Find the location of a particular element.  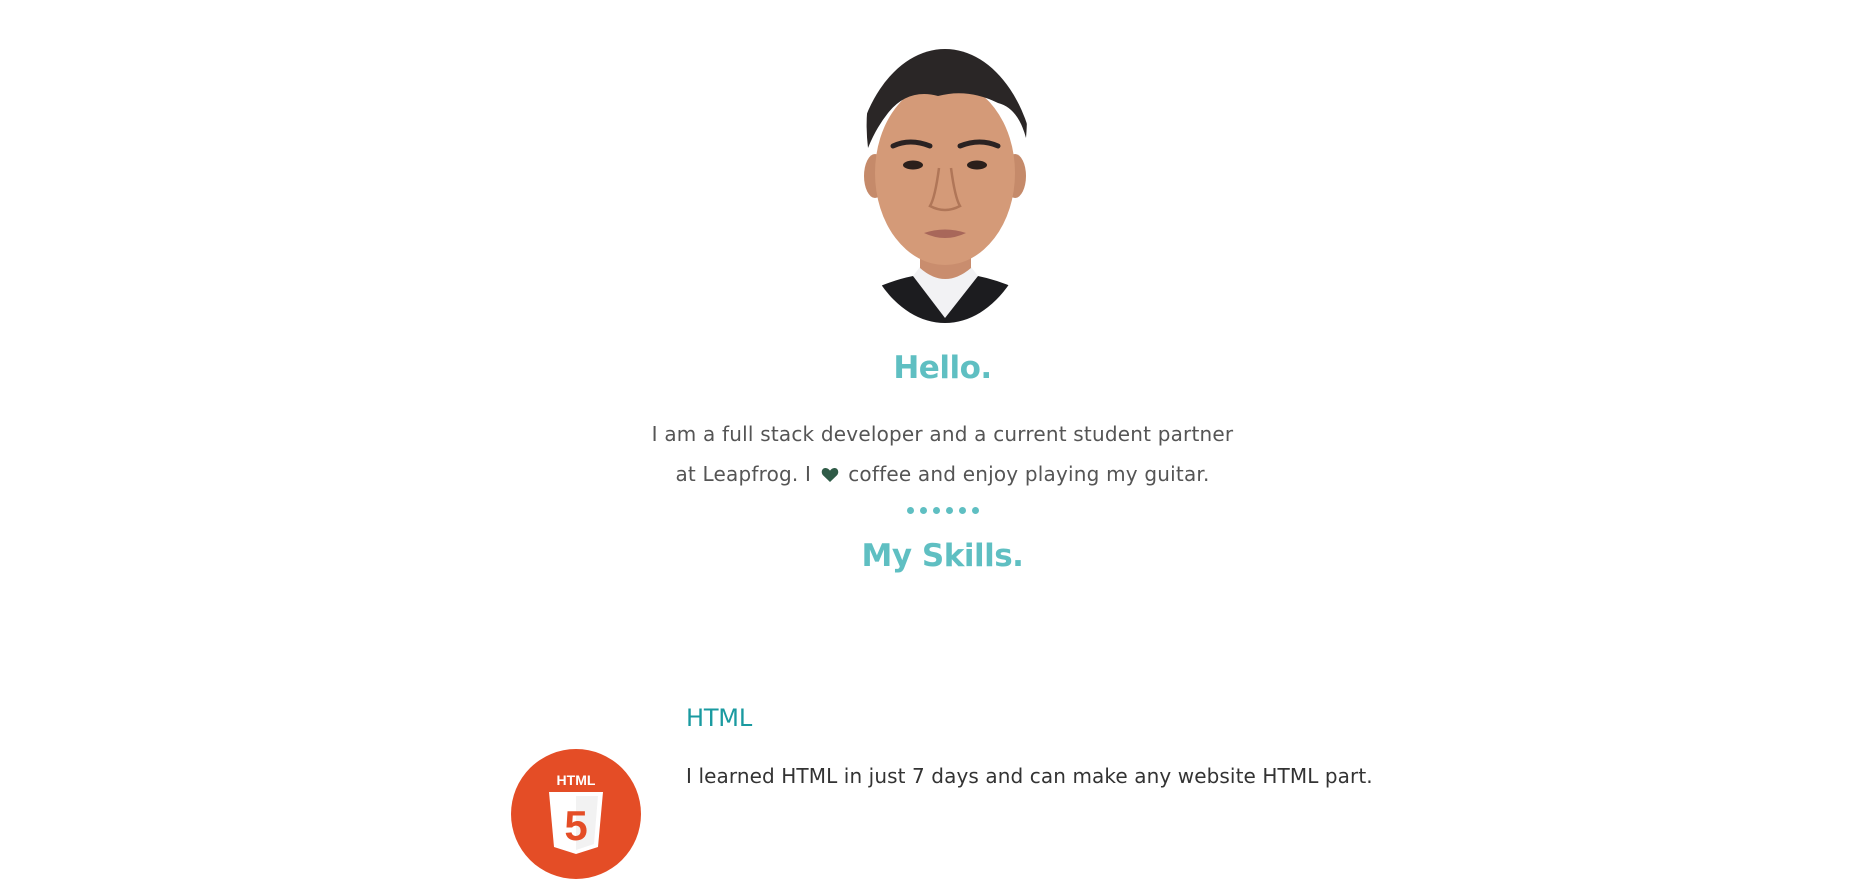

skills-title: My Skills. is located at coordinates (942, 556).